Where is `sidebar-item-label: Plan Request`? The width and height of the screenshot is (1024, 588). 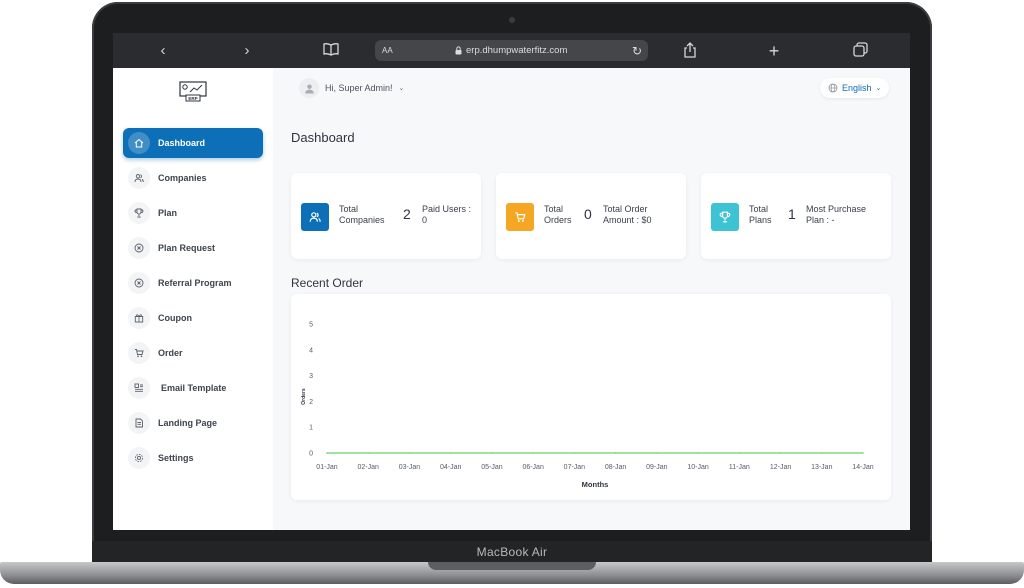 sidebar-item-label: Plan Request is located at coordinates (187, 248).